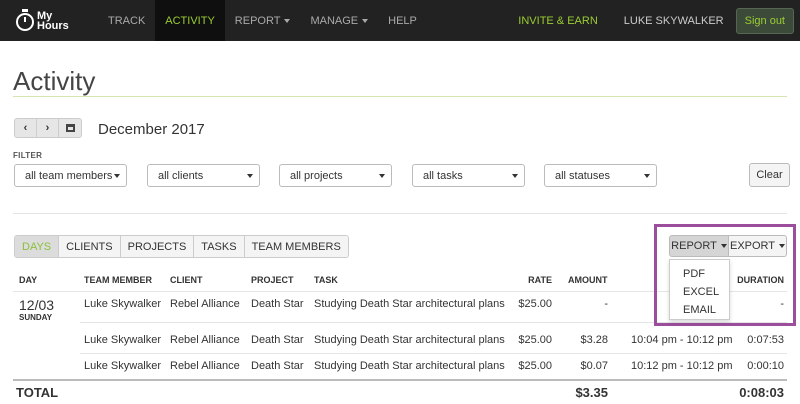 This screenshot has width=800, height=404. What do you see at coordinates (699, 246) in the screenshot?
I see `report-button: REPORT` at bounding box center [699, 246].